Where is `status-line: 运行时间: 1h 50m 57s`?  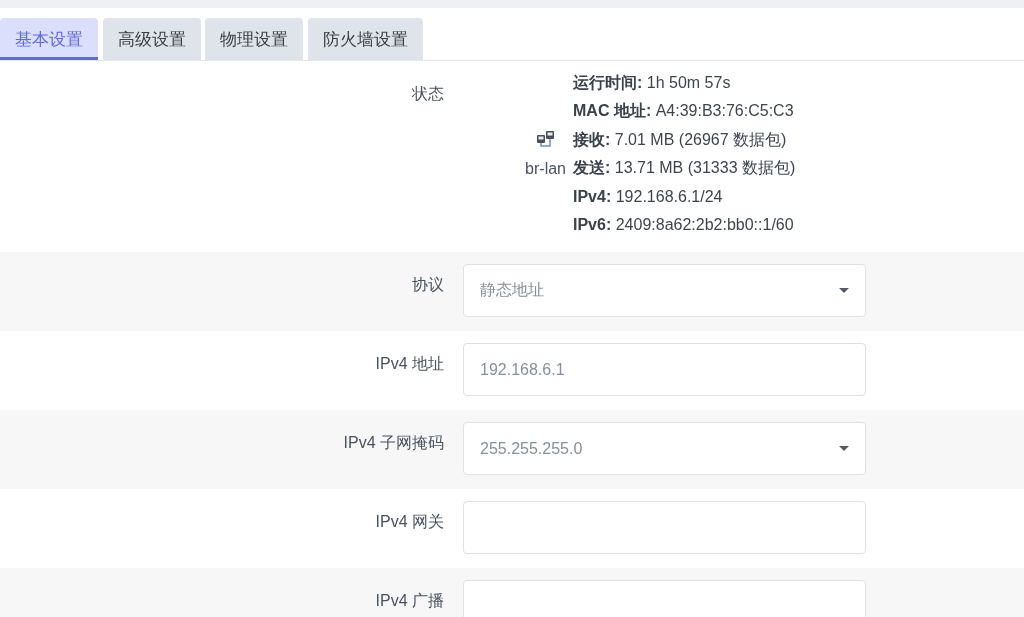 status-line: 运行时间: 1h 50m 57s is located at coordinates (652, 83).